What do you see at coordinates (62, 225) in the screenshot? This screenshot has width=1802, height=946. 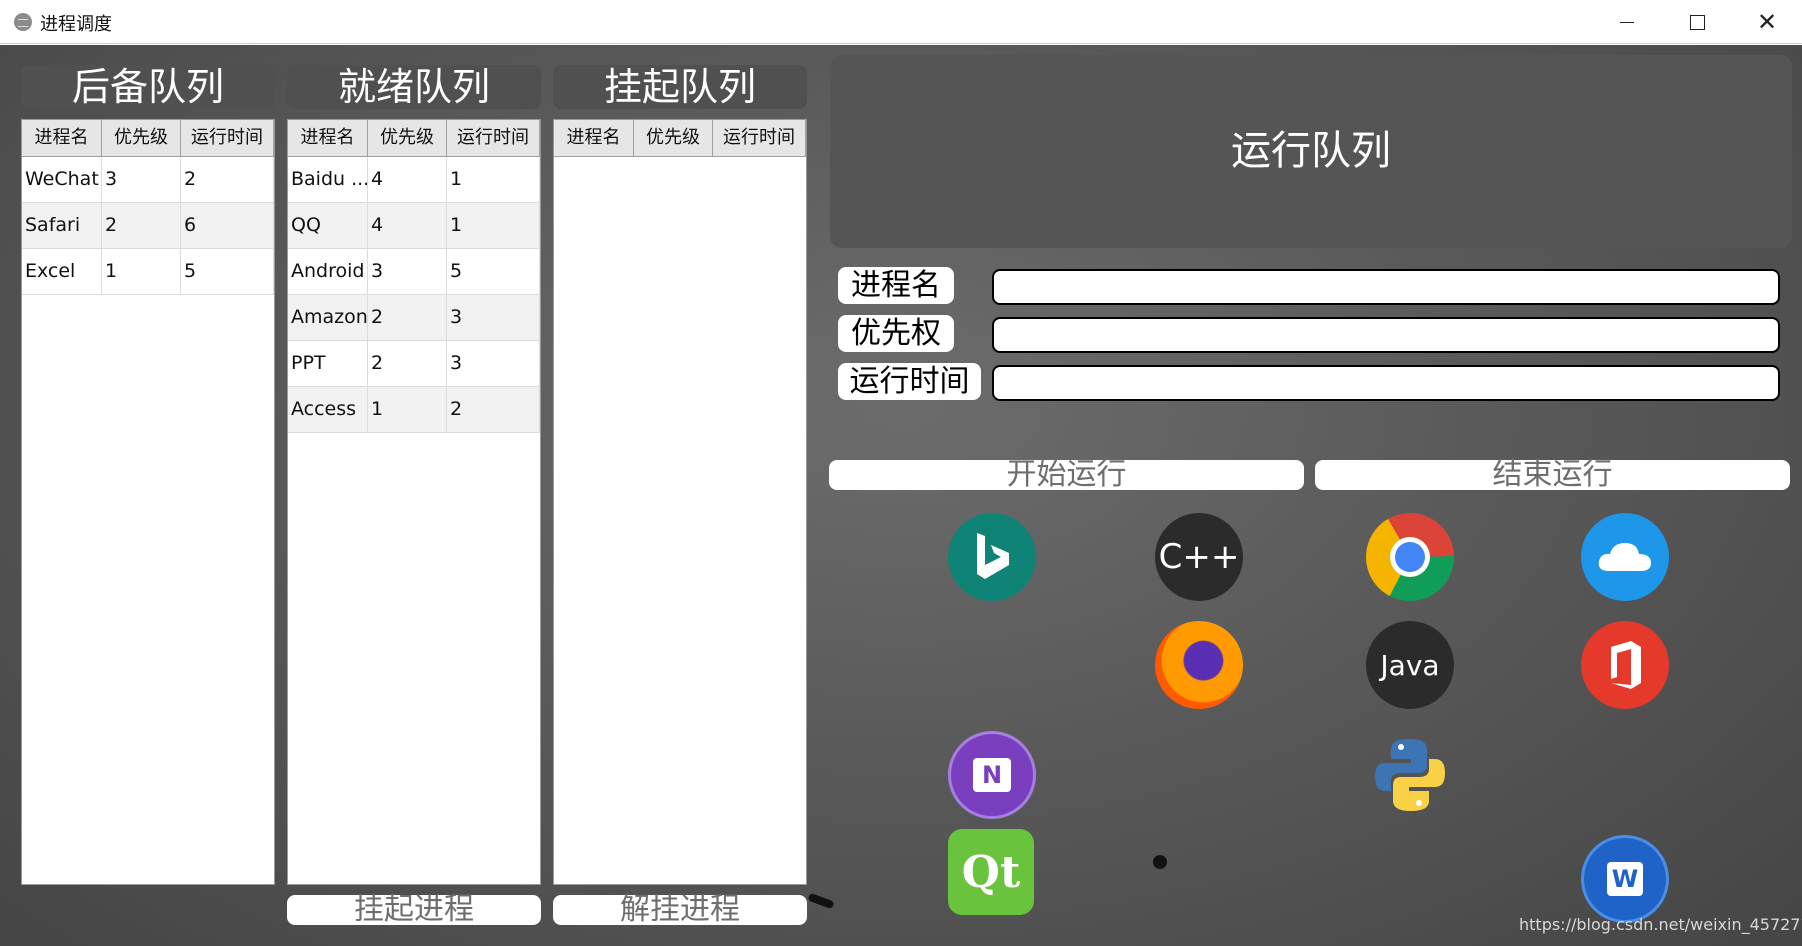 I see `cell-process-name: Safari` at bounding box center [62, 225].